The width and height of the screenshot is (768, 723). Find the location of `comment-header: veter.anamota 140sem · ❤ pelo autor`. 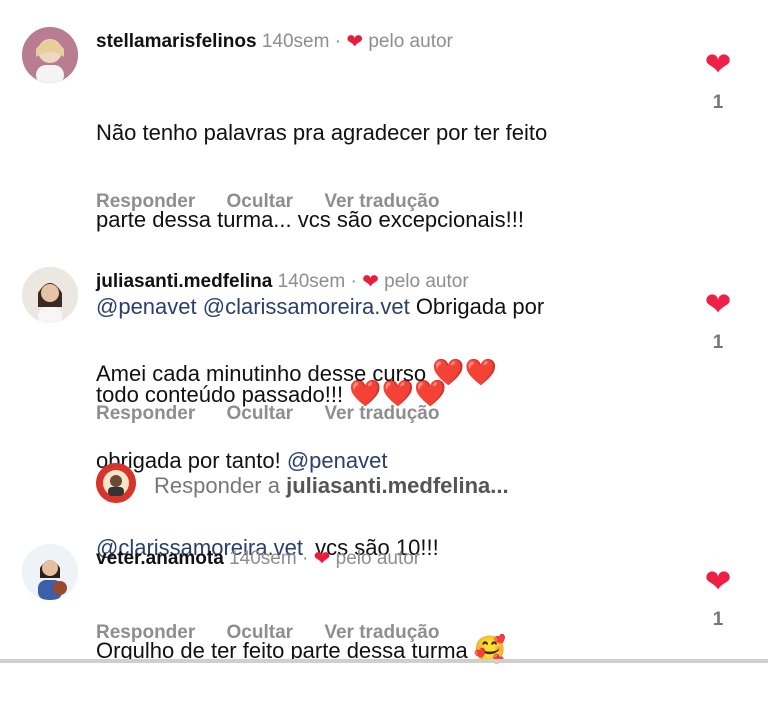

comment-header: veter.anamota 140sem · ❤ pelo autor is located at coordinates (258, 559).